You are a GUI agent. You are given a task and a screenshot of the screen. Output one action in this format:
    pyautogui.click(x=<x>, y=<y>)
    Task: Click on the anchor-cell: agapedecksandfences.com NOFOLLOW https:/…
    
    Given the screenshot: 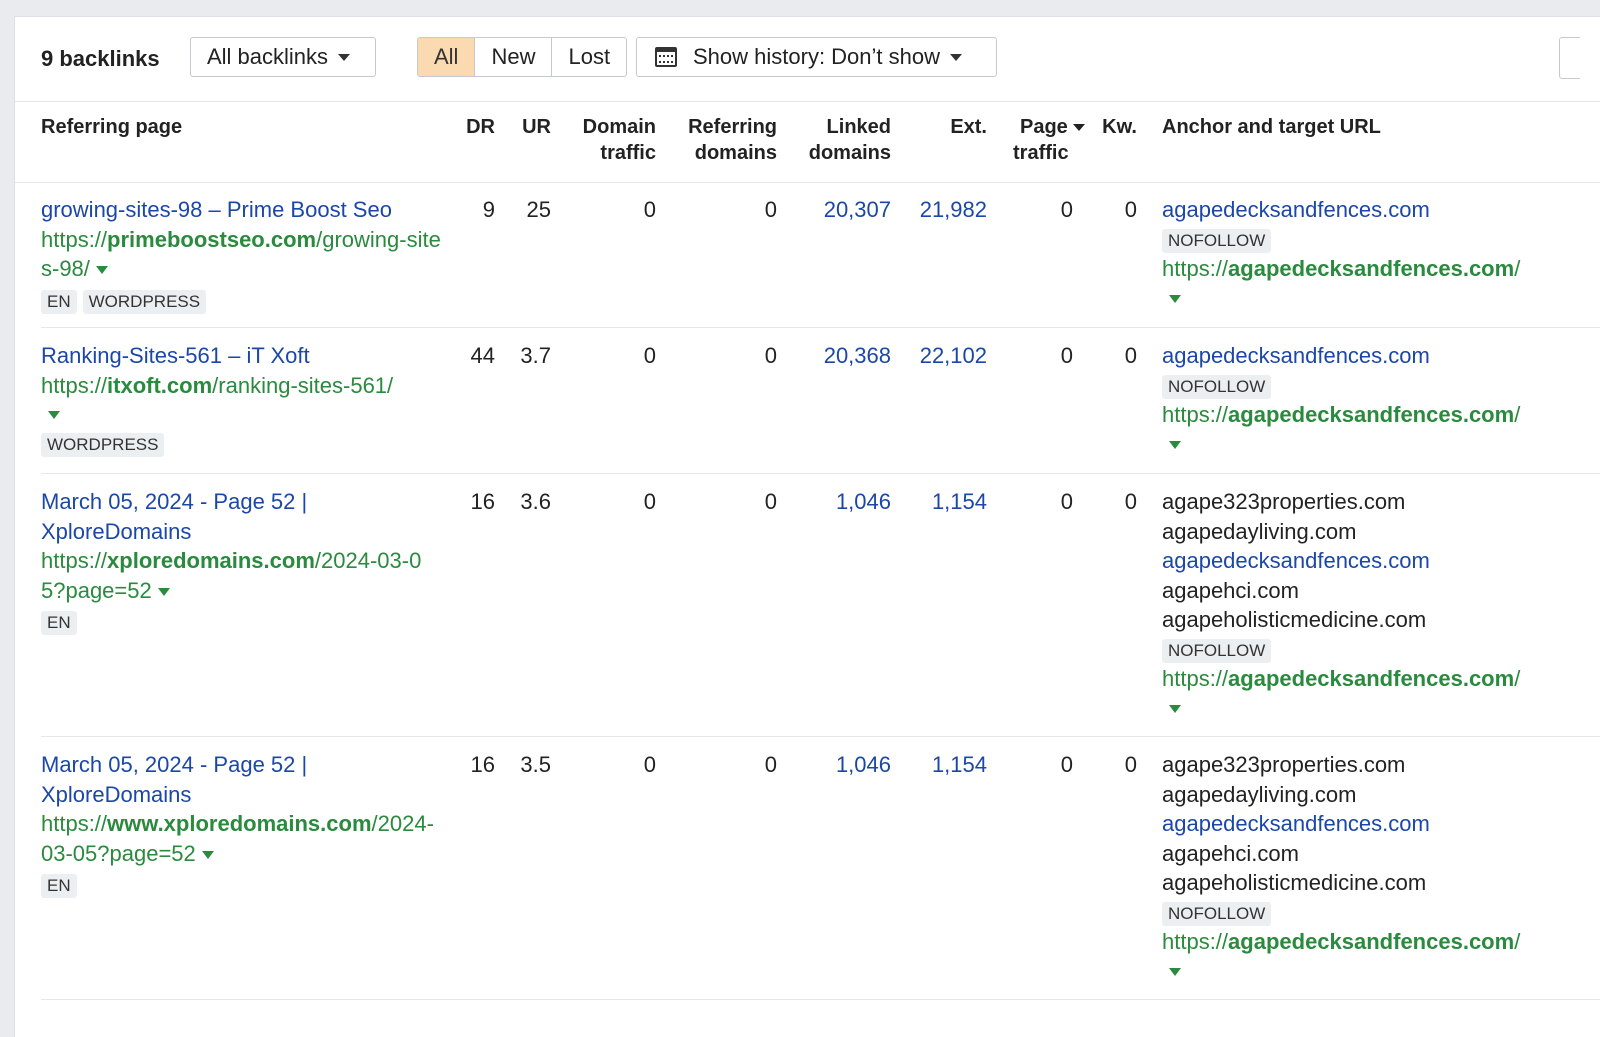 What is the action you would take?
    pyautogui.click(x=1362, y=254)
    